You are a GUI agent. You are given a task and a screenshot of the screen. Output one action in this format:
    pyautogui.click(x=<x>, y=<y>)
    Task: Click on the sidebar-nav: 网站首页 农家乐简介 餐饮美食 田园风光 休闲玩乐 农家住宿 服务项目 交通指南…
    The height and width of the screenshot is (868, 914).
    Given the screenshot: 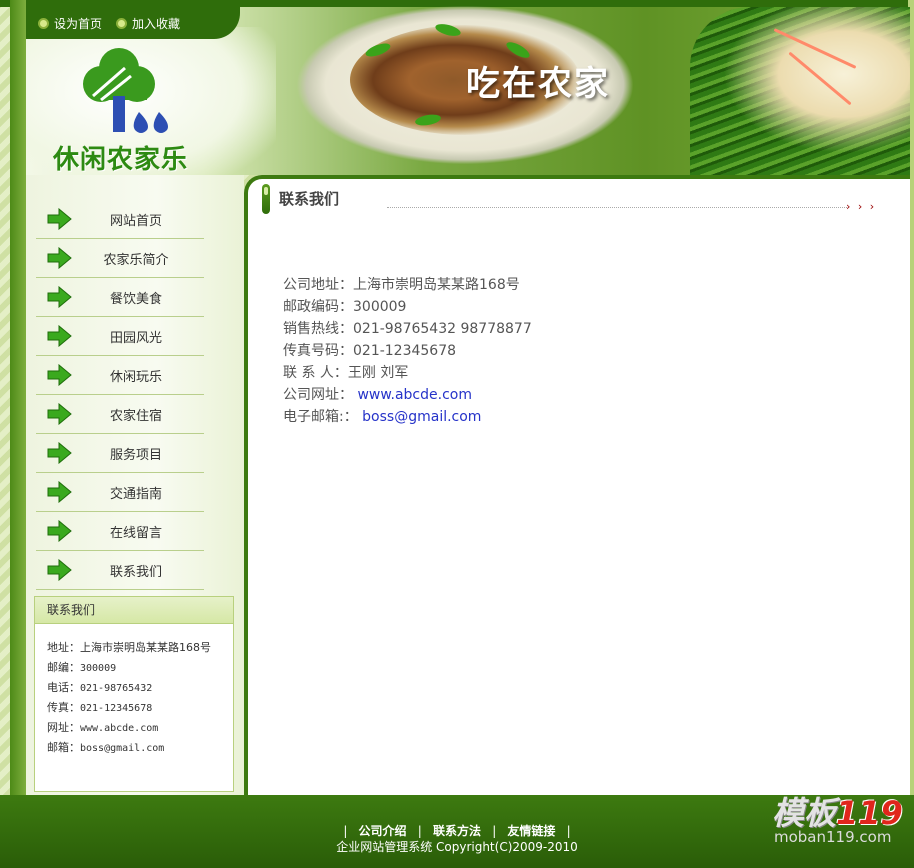 What is the action you would take?
    pyautogui.click(x=120, y=395)
    